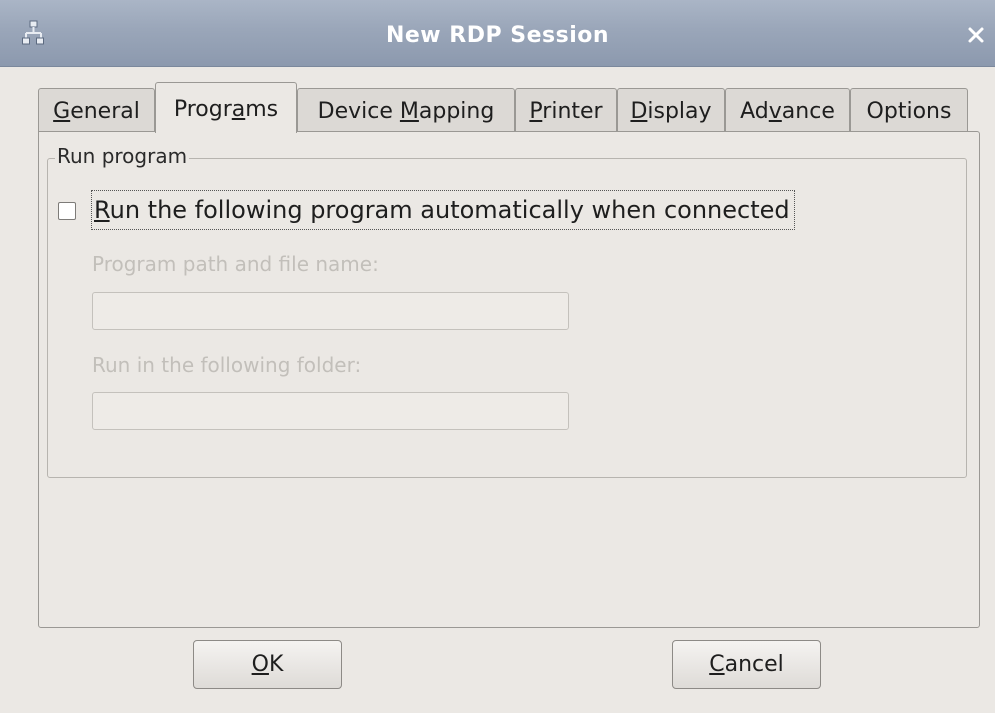 Image resolution: width=995 pixels, height=713 pixels. I want to click on window-title: New RDP Session, so click(497, 35).